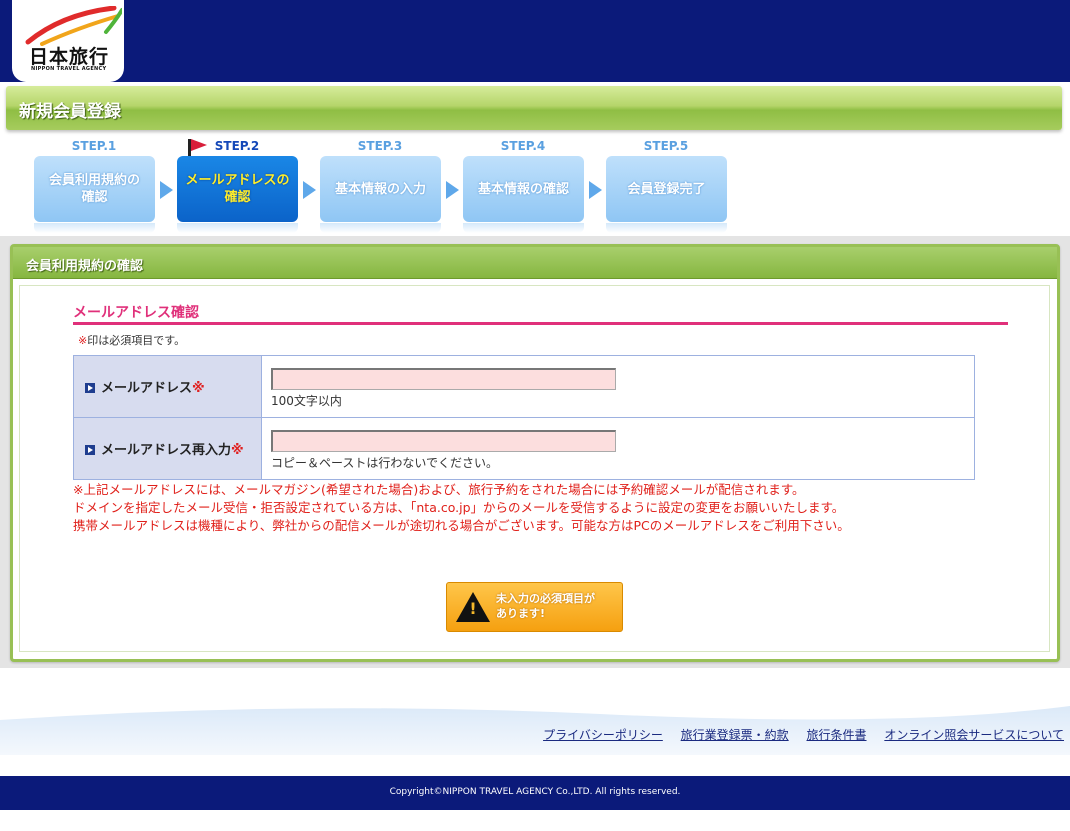  I want to click on email-confirm-label: メールアドレス再入力, so click(166, 450).